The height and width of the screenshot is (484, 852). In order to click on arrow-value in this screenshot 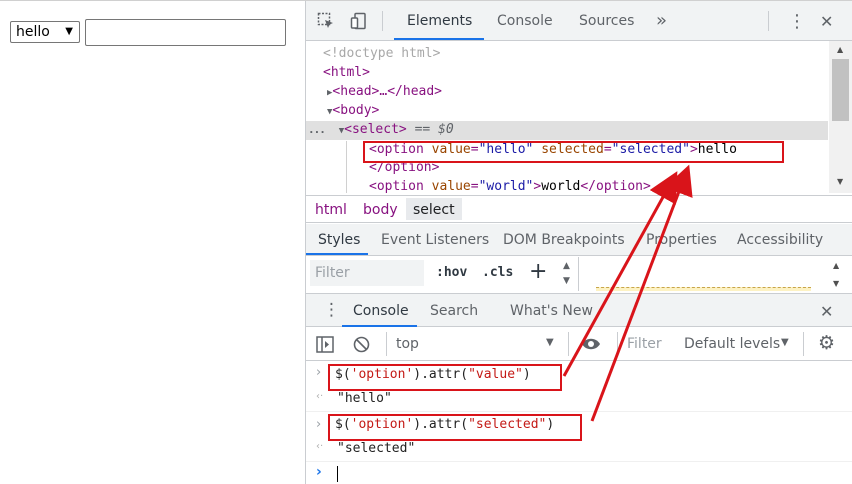, I will do `click(620, 274)`.